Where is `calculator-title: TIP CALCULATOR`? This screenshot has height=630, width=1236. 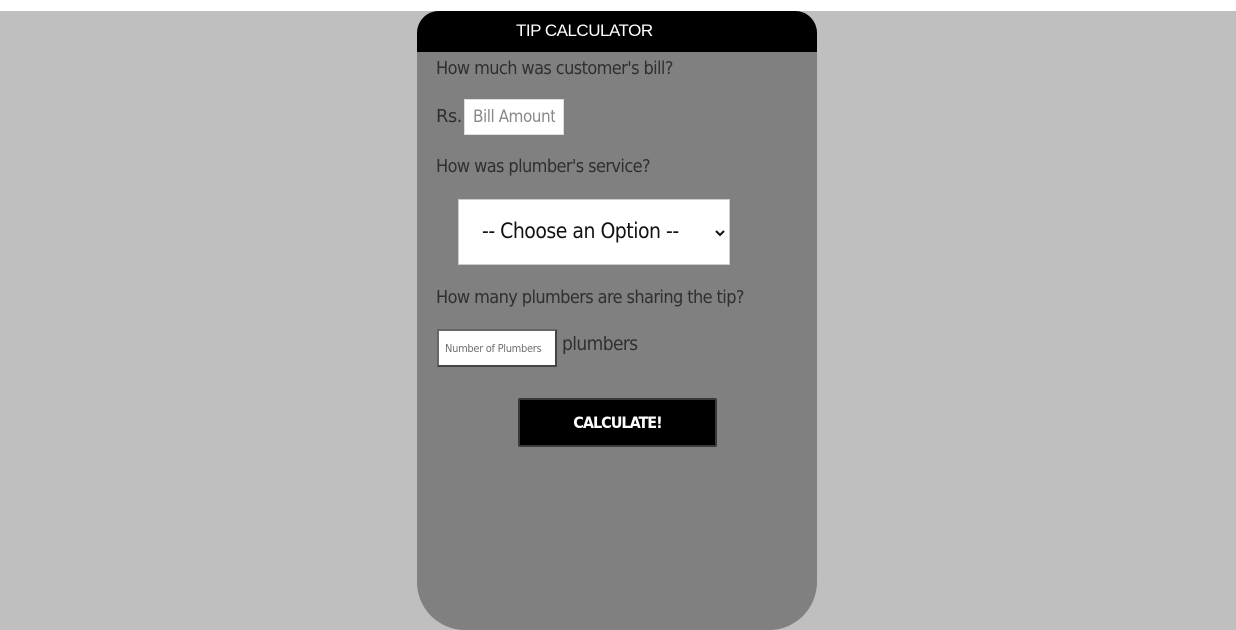 calculator-title: TIP CALCULATOR is located at coordinates (584, 30).